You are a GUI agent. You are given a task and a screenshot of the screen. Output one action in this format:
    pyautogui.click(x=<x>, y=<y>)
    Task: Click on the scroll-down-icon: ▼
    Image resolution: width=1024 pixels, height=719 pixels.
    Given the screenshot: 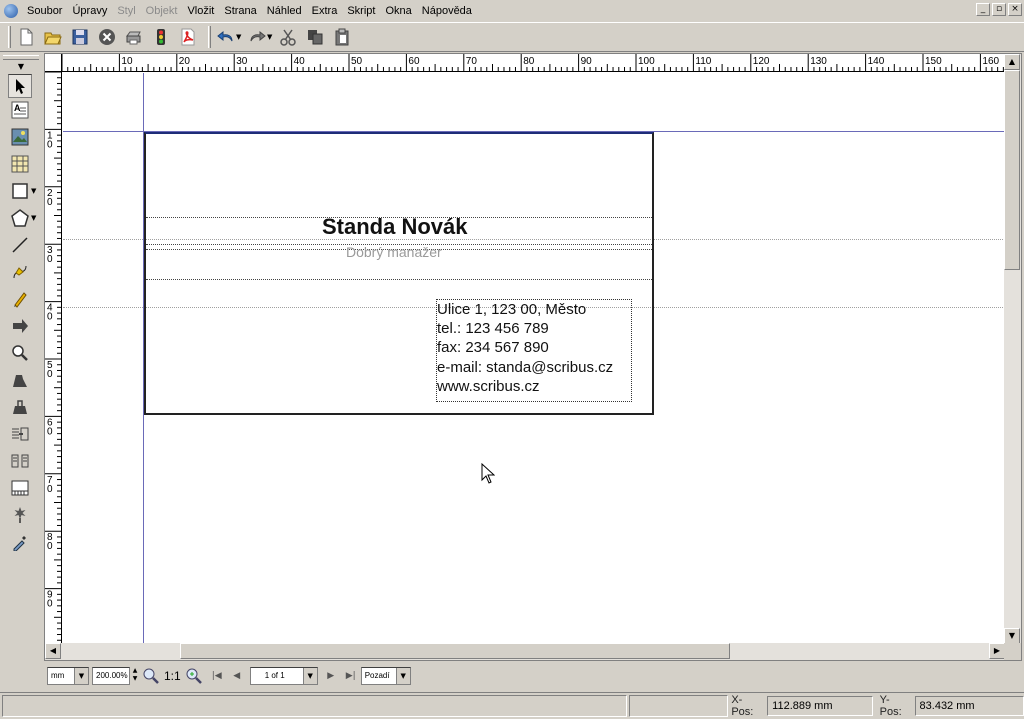 What is the action you would take?
    pyautogui.click(x=1012, y=636)
    